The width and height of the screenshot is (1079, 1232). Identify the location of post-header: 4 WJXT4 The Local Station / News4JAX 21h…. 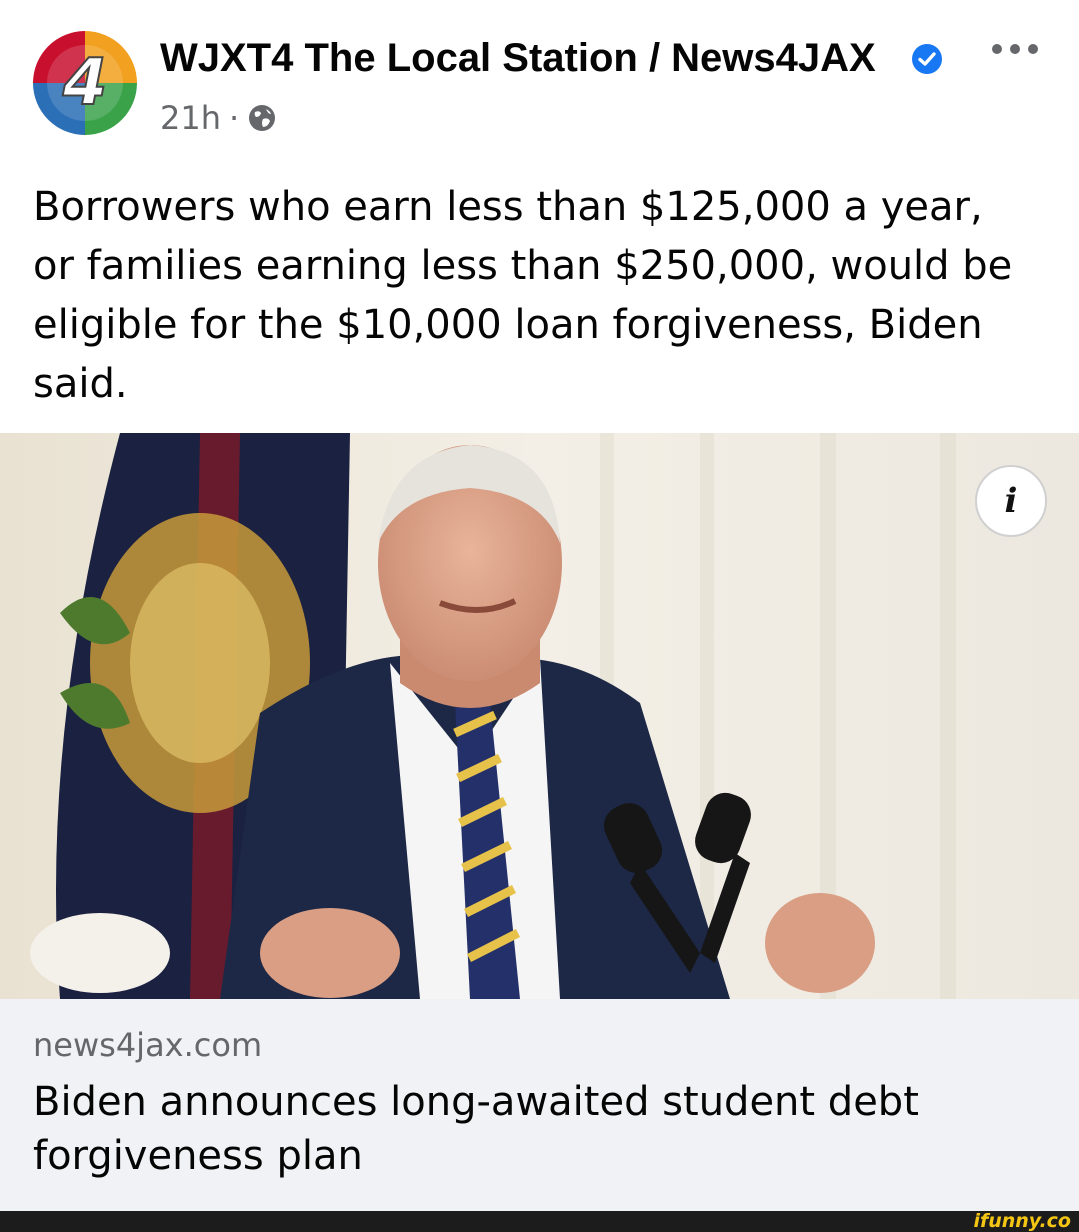
(539, 80).